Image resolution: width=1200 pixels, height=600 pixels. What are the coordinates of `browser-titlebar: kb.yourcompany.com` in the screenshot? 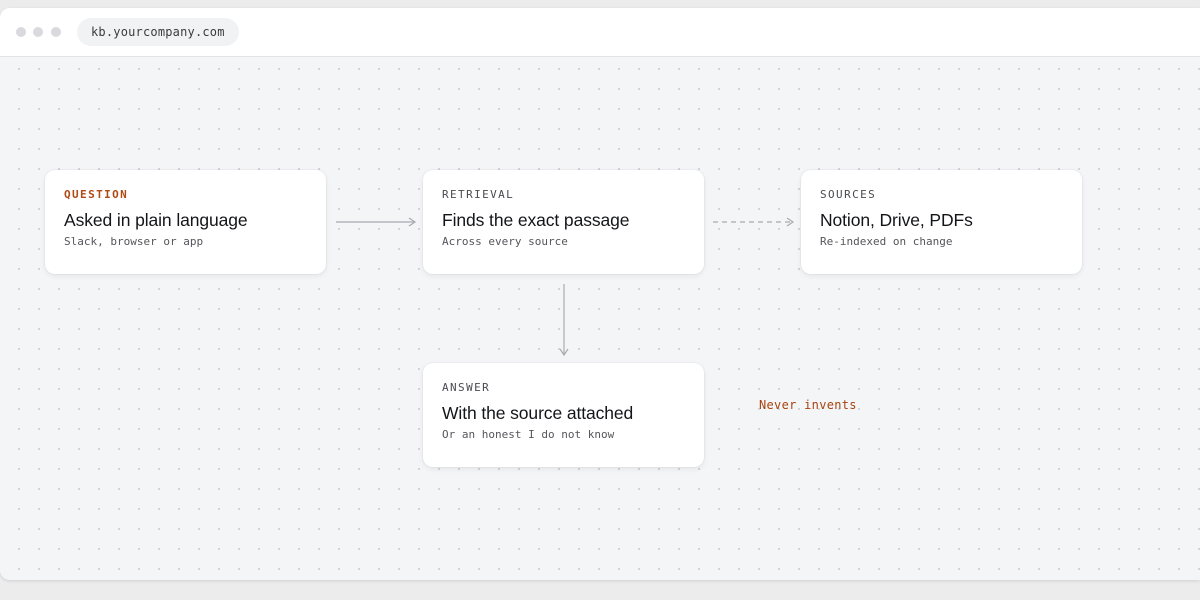 It's located at (600, 32).